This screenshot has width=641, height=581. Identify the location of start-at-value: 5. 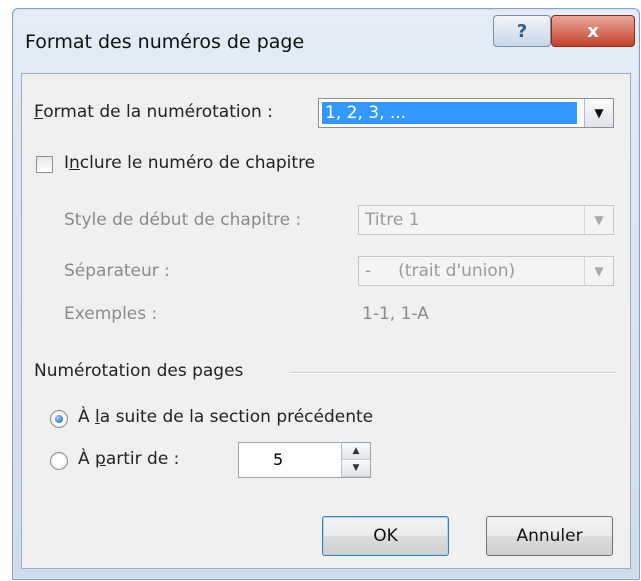
(289, 460).